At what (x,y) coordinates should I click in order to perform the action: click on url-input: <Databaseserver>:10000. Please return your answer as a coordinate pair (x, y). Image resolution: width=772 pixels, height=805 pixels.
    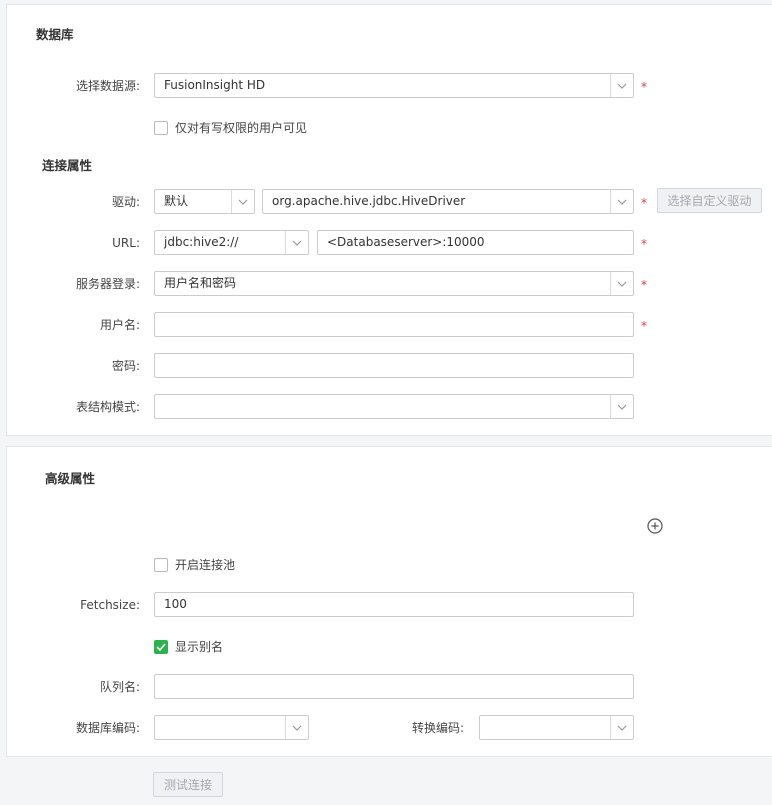
    Looking at the image, I should click on (475, 242).